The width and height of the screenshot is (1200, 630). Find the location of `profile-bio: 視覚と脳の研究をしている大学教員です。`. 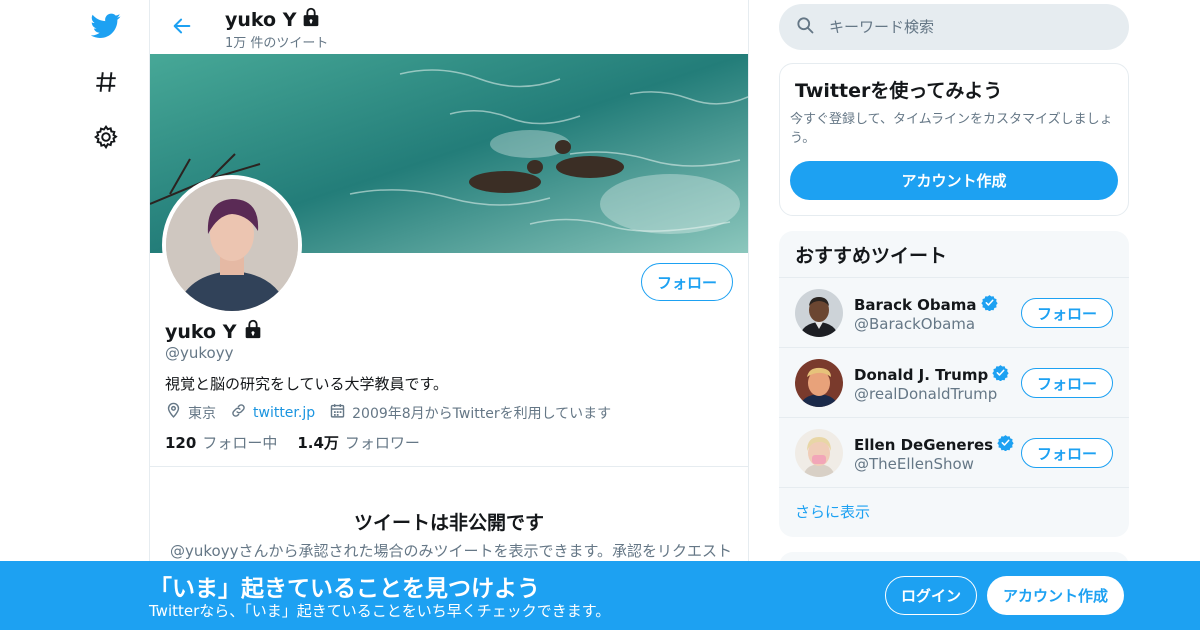

profile-bio: 視覚と脳の研究をしている大学教員です。 is located at coordinates (307, 384).